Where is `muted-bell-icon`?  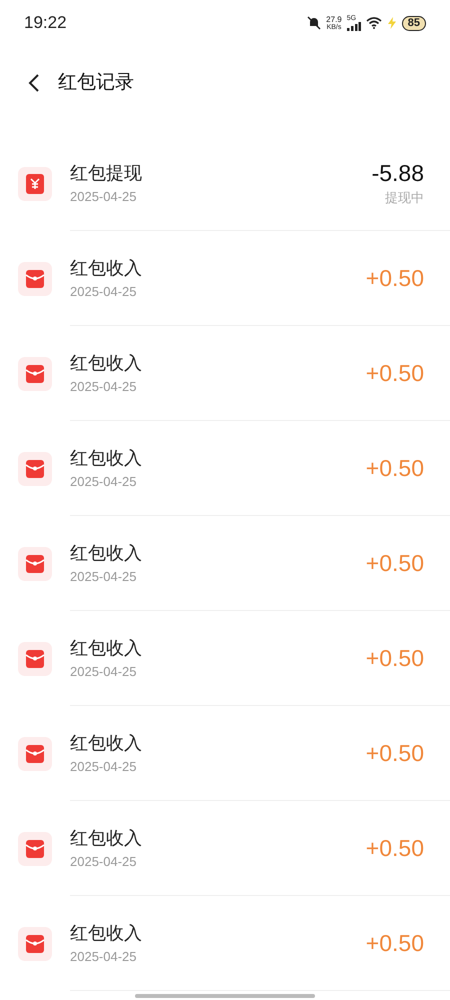 muted-bell-icon is located at coordinates (314, 23).